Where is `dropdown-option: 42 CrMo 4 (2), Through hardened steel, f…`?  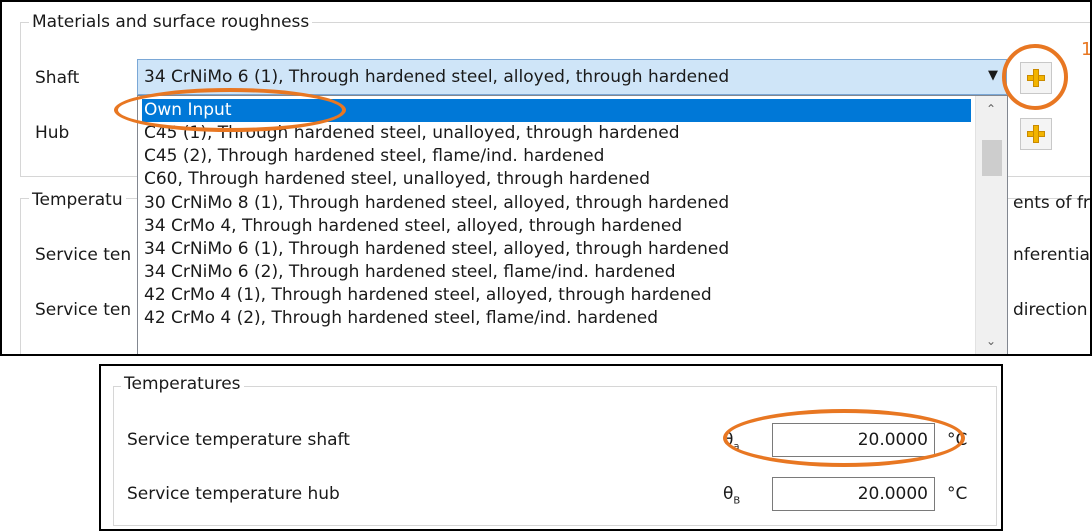 dropdown-option: 42 CrMo 4 (2), Through hardened steel, f… is located at coordinates (400, 318).